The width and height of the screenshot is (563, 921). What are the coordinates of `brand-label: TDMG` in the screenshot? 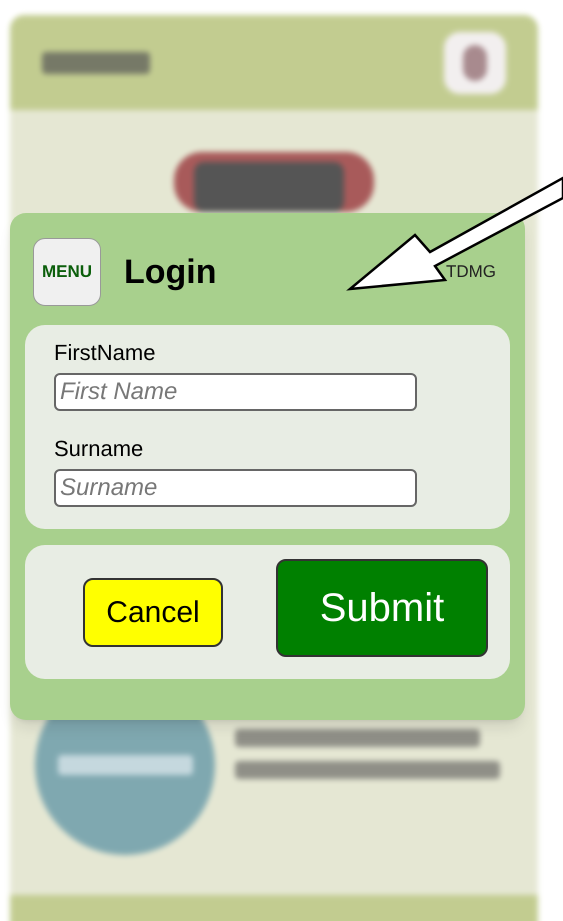 It's located at (471, 272).